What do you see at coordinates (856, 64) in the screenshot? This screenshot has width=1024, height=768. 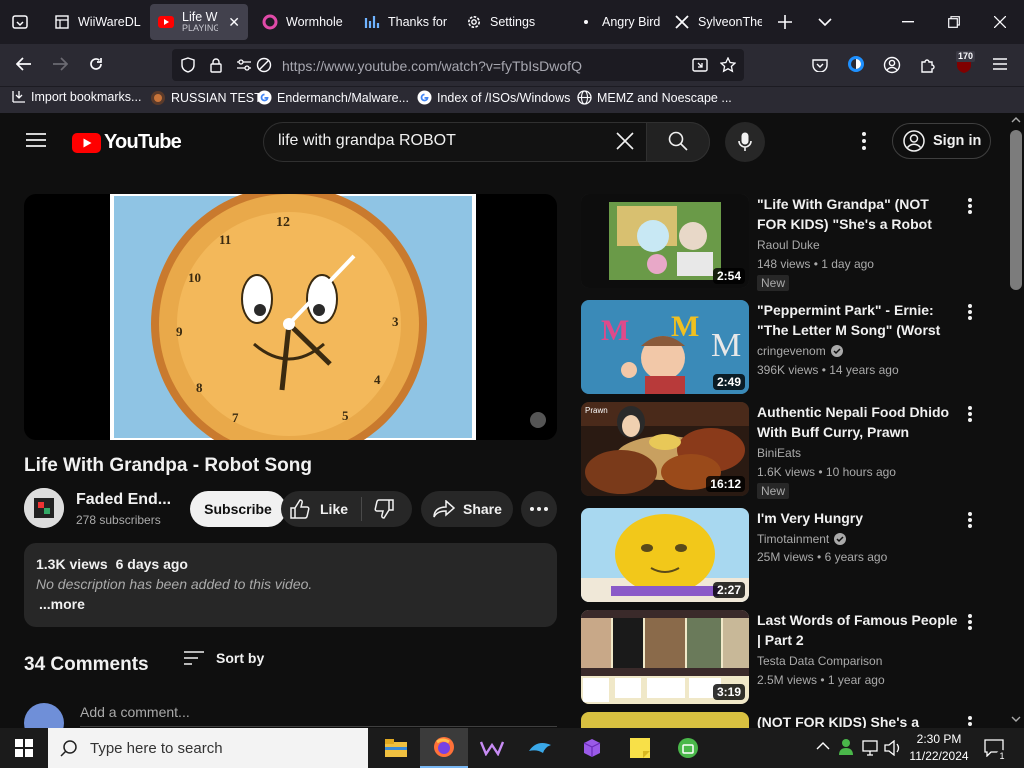 I see `extension-circle-icon` at bounding box center [856, 64].